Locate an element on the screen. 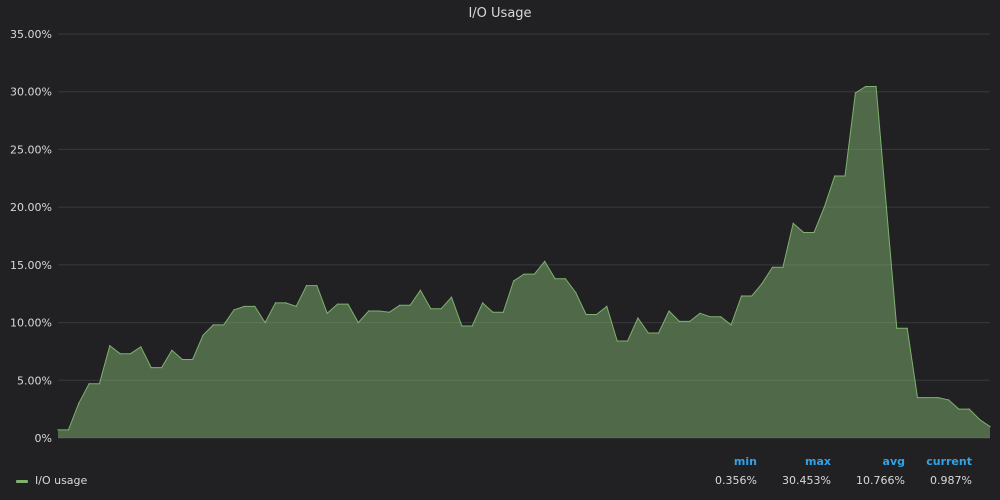 This screenshot has height=500, width=1000. legend-header-max: max is located at coordinates (800, 461).